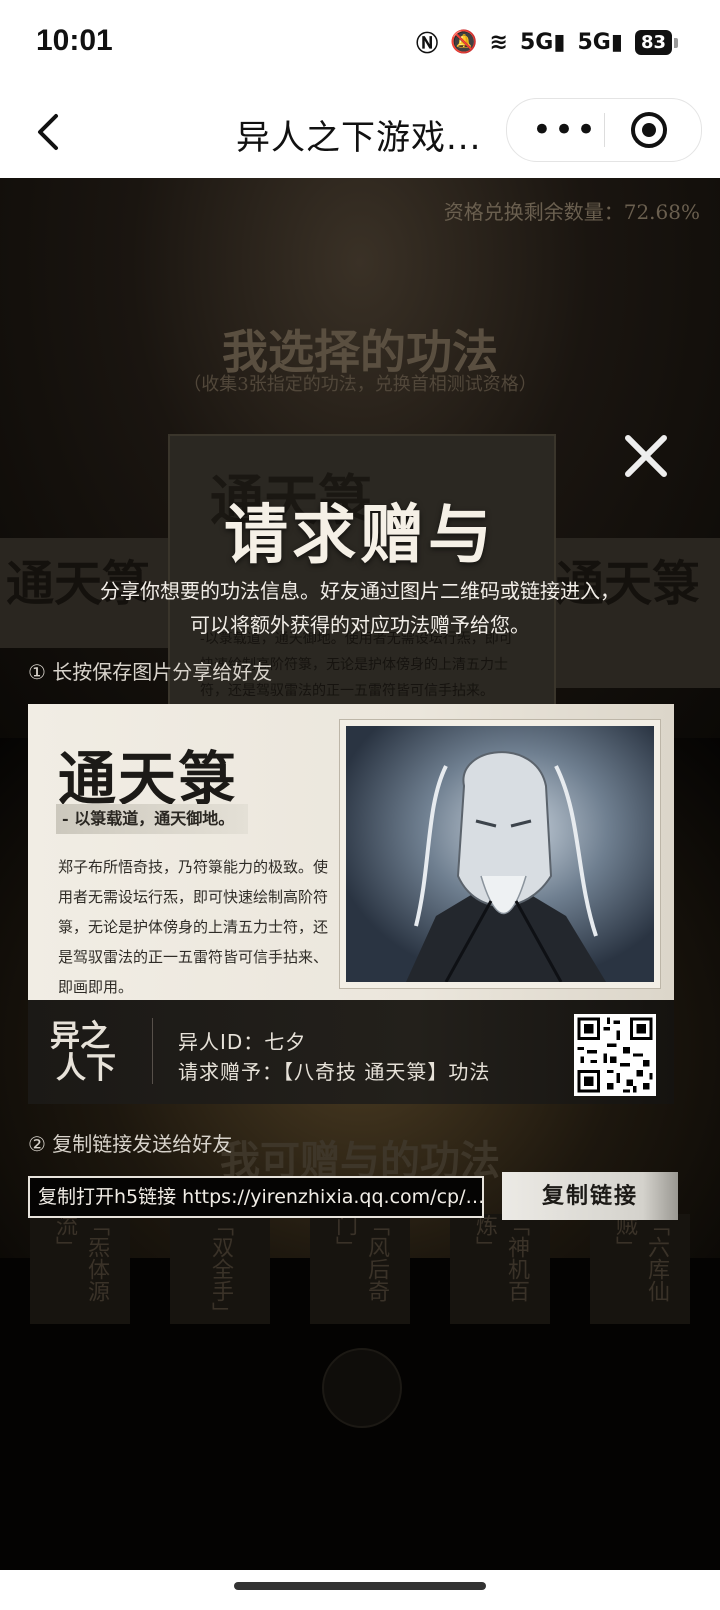  Describe the element at coordinates (649, 130) in the screenshot. I see `close-mini-program-button` at that location.